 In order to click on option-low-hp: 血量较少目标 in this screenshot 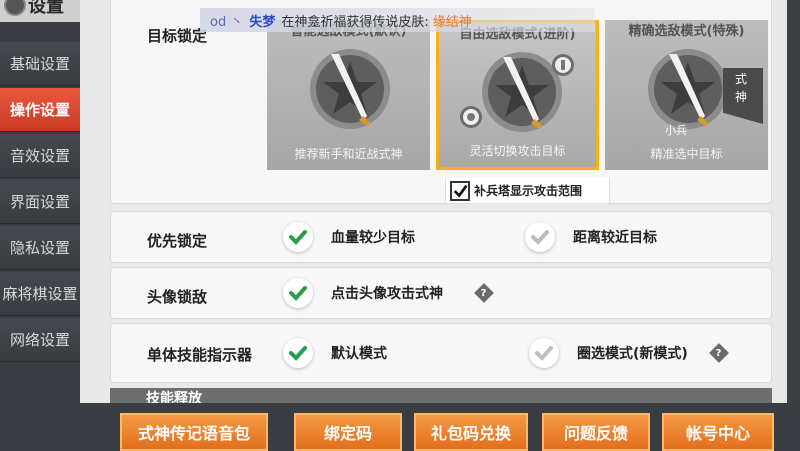, I will do `click(349, 237)`.